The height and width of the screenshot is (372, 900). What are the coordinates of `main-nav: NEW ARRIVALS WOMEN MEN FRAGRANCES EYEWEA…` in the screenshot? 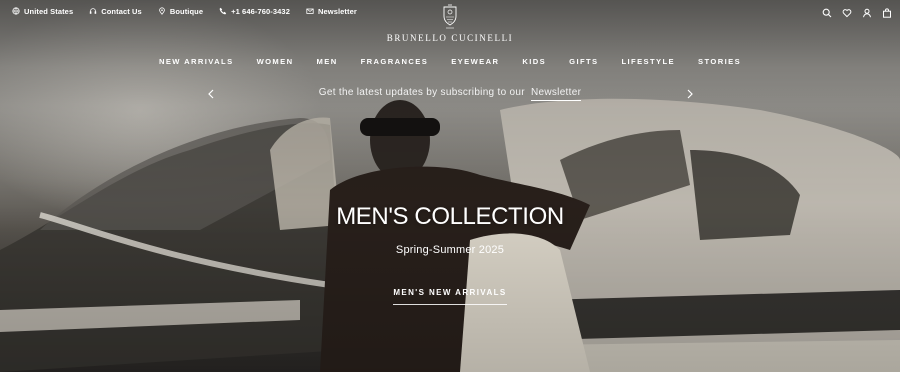 It's located at (450, 61).